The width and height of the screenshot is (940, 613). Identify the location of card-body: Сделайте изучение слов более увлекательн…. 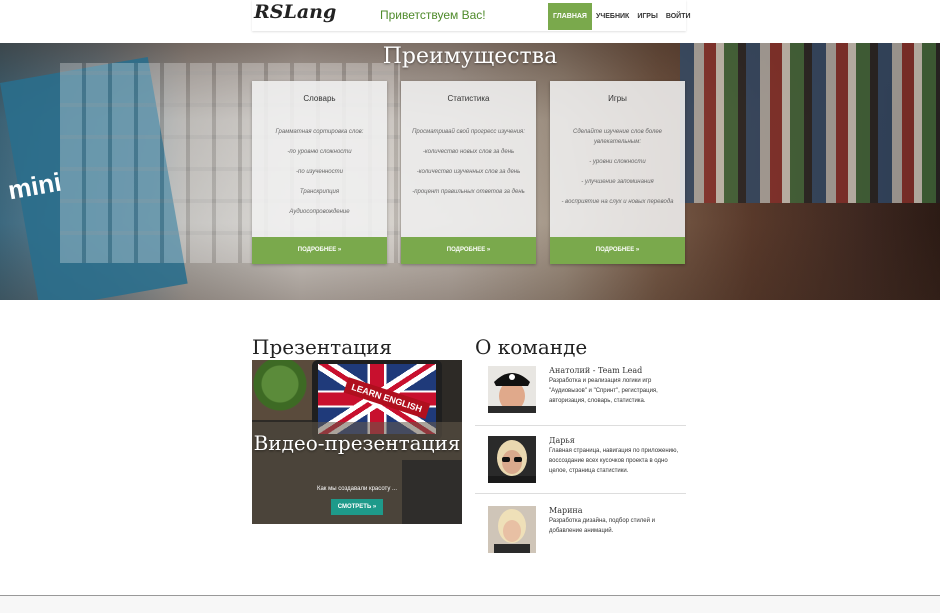
(617, 172).